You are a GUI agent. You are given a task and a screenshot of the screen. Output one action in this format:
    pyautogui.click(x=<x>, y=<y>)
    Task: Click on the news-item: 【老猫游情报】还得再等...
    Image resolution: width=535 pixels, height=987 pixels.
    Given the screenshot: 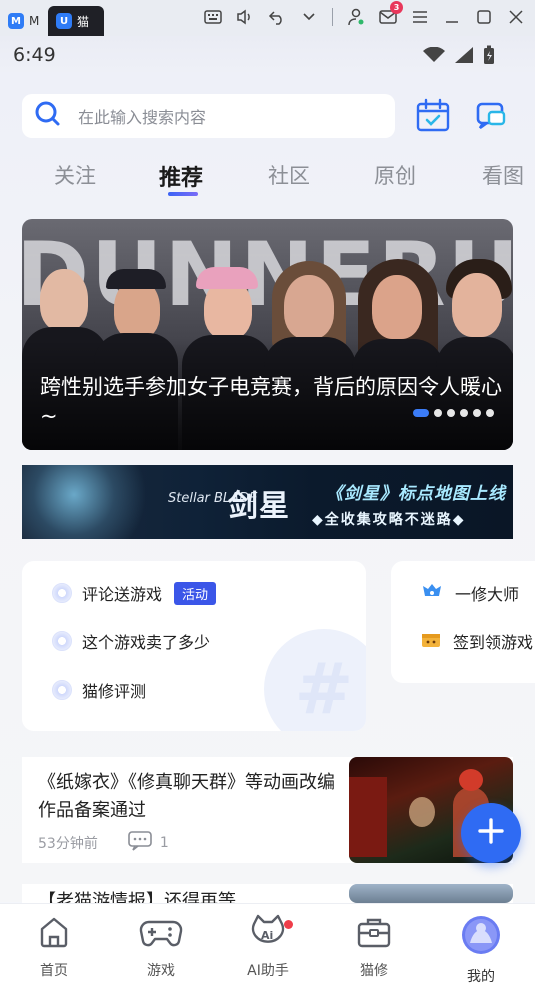 What is the action you would take?
    pyautogui.click(x=267, y=893)
    